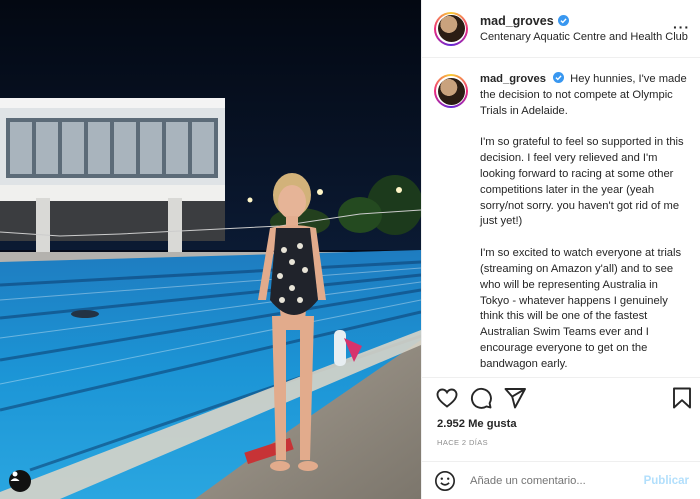 This screenshot has width=700, height=499. Describe the element at coordinates (447, 398) in the screenshot. I see `heart-icon` at that location.